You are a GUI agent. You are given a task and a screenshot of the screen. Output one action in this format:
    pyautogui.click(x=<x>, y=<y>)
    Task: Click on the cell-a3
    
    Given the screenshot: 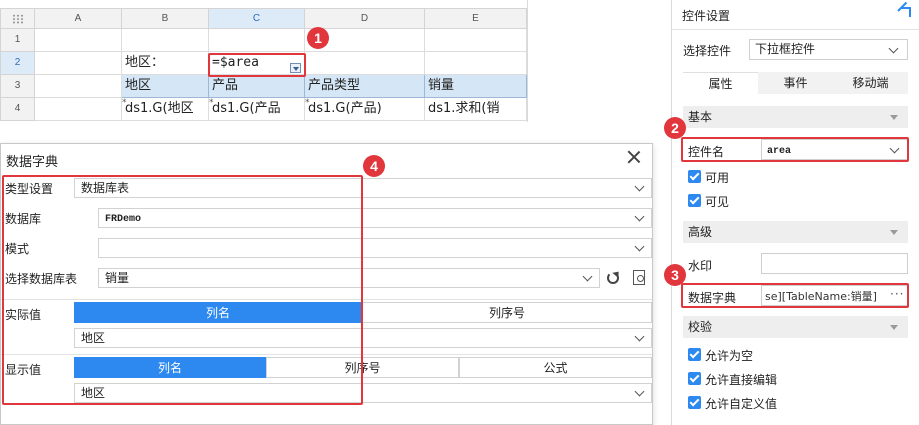 What is the action you would take?
    pyautogui.click(x=78, y=86)
    